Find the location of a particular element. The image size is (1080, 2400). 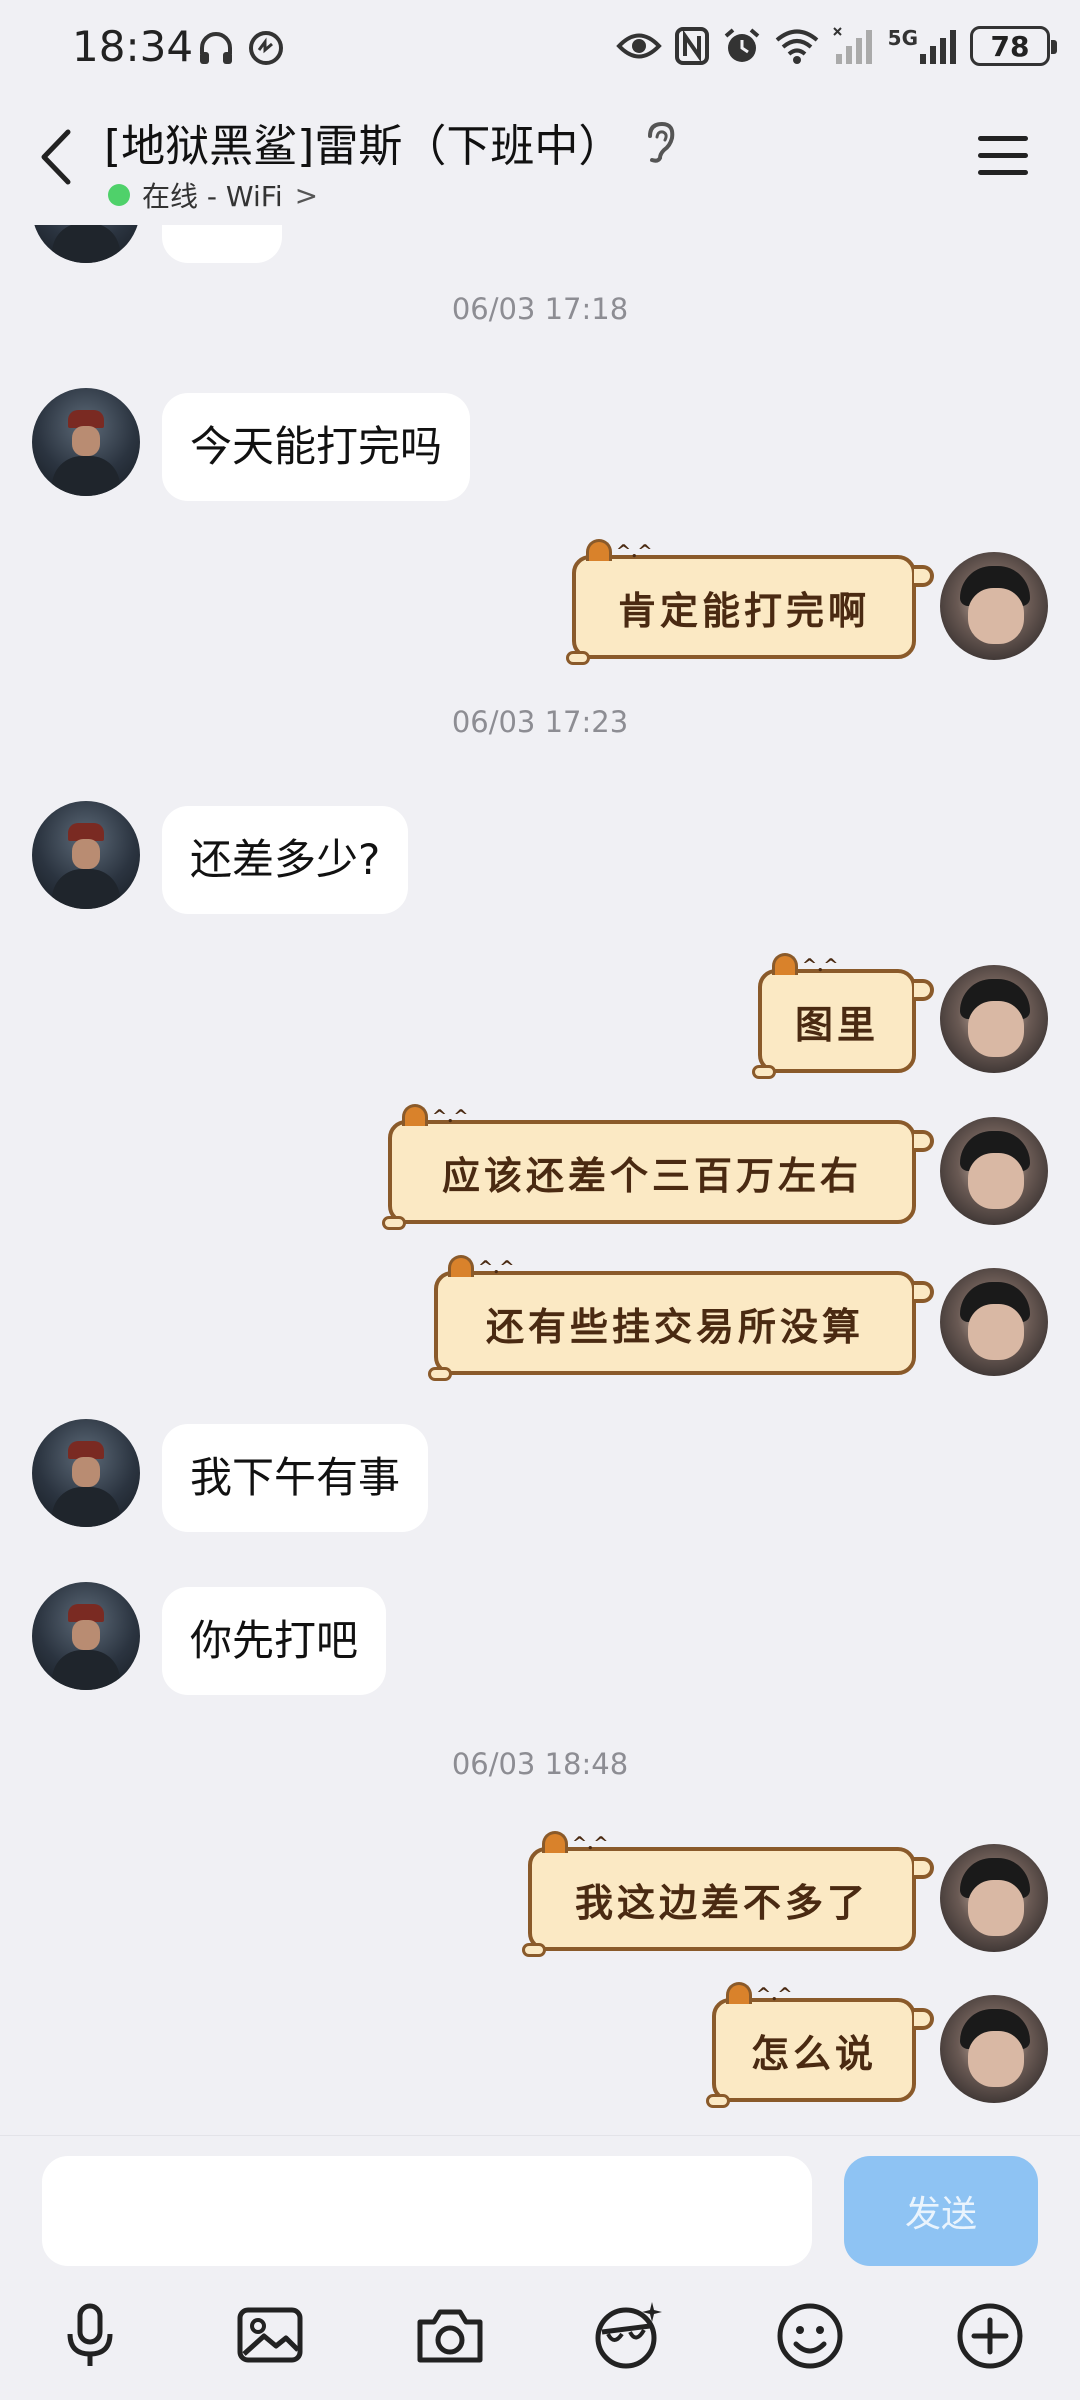

data-saver-icon is located at coordinates (266, 48).